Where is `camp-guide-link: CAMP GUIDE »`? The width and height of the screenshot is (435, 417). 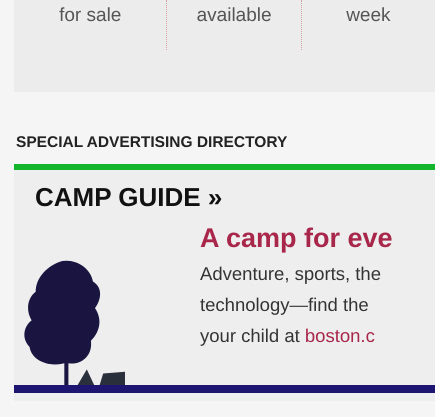
camp-guide-link: CAMP GUIDE » is located at coordinates (128, 197).